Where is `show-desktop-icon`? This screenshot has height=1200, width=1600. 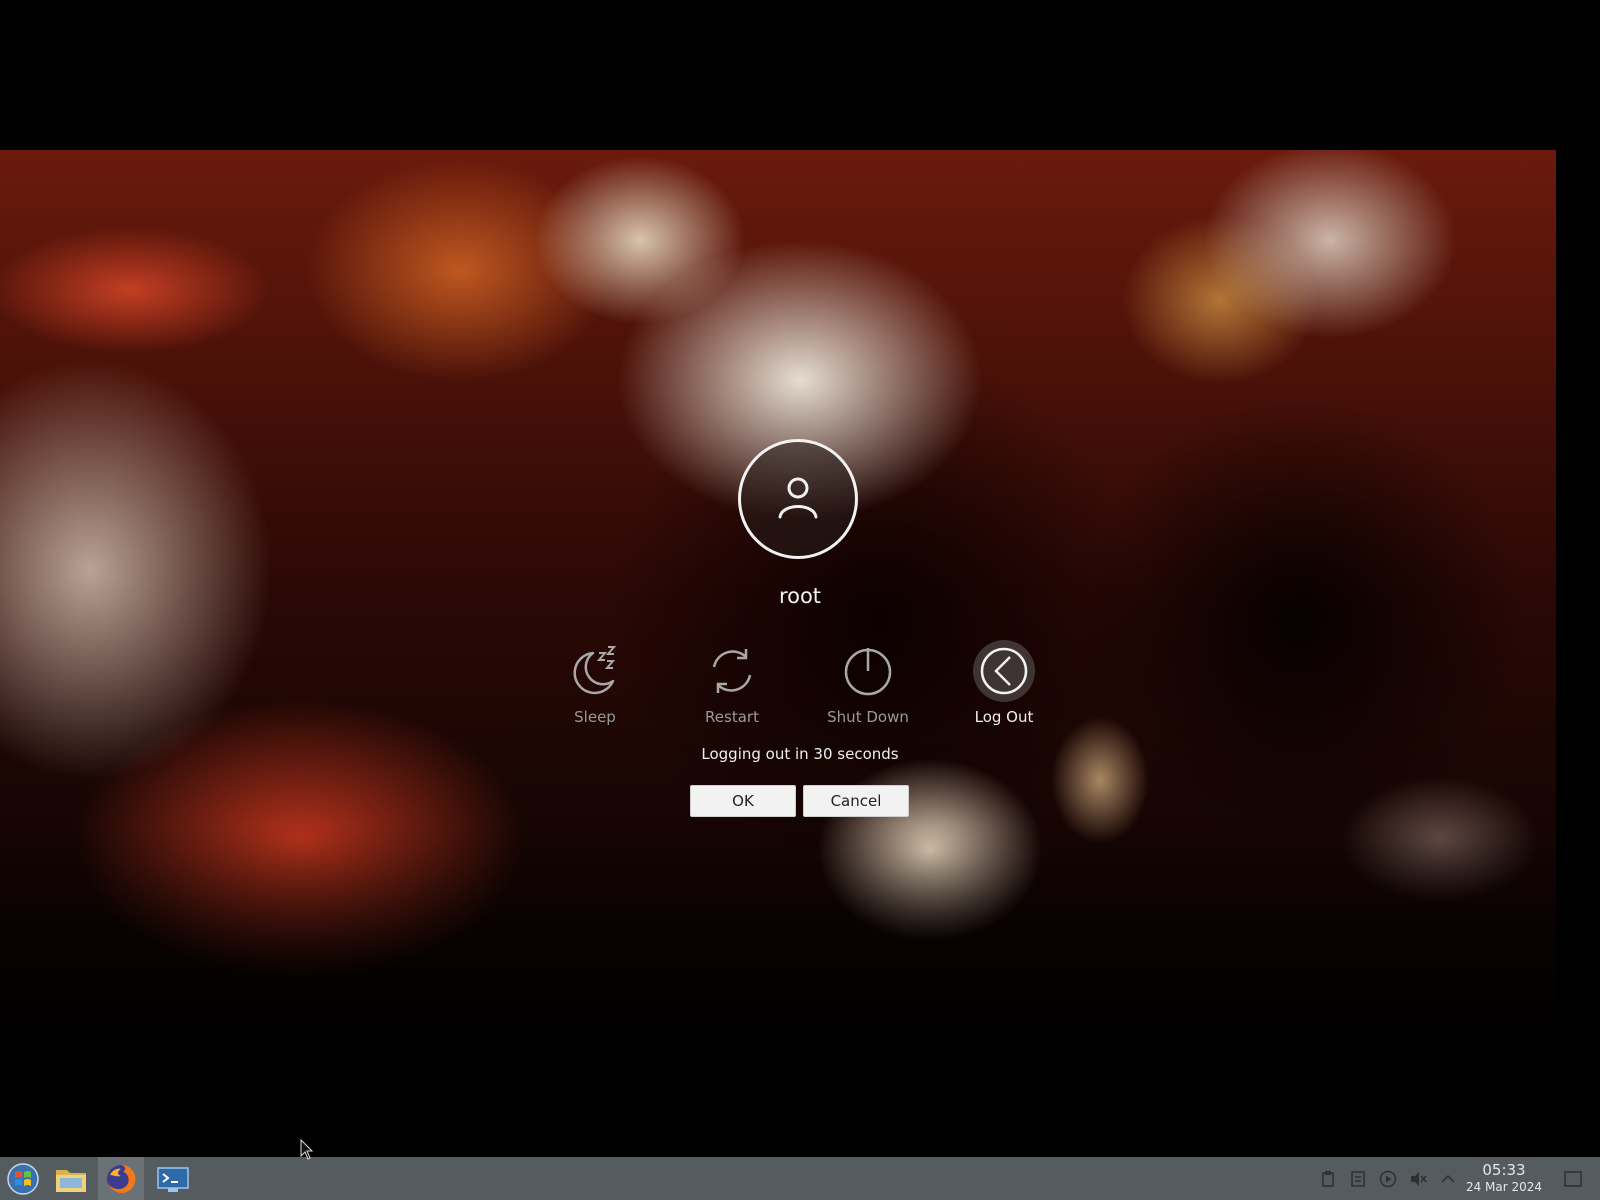
show-desktop-icon is located at coordinates (1573, 1178).